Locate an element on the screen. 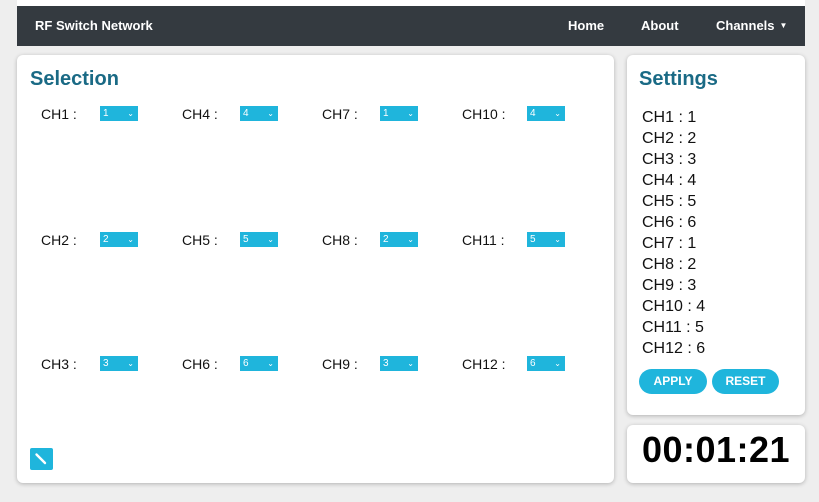 The image size is (819, 502). timer-display: 00:01:21 is located at coordinates (716, 449).